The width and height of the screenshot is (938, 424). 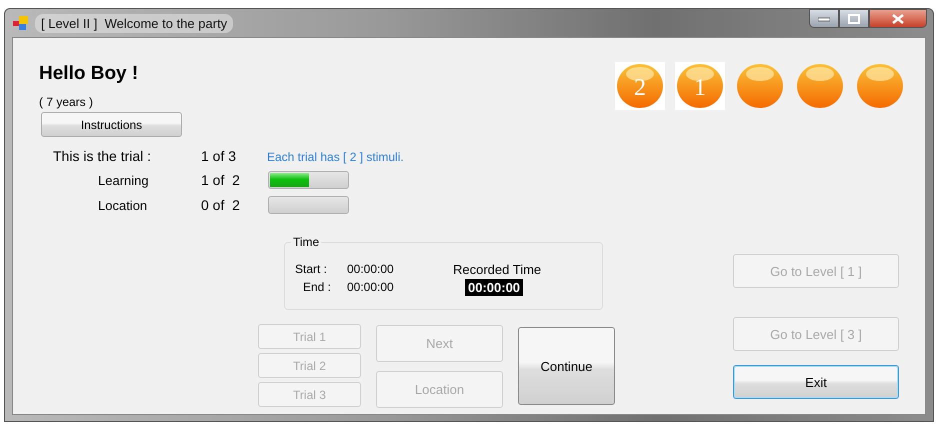 I want to click on maximize-button, so click(x=854, y=18).